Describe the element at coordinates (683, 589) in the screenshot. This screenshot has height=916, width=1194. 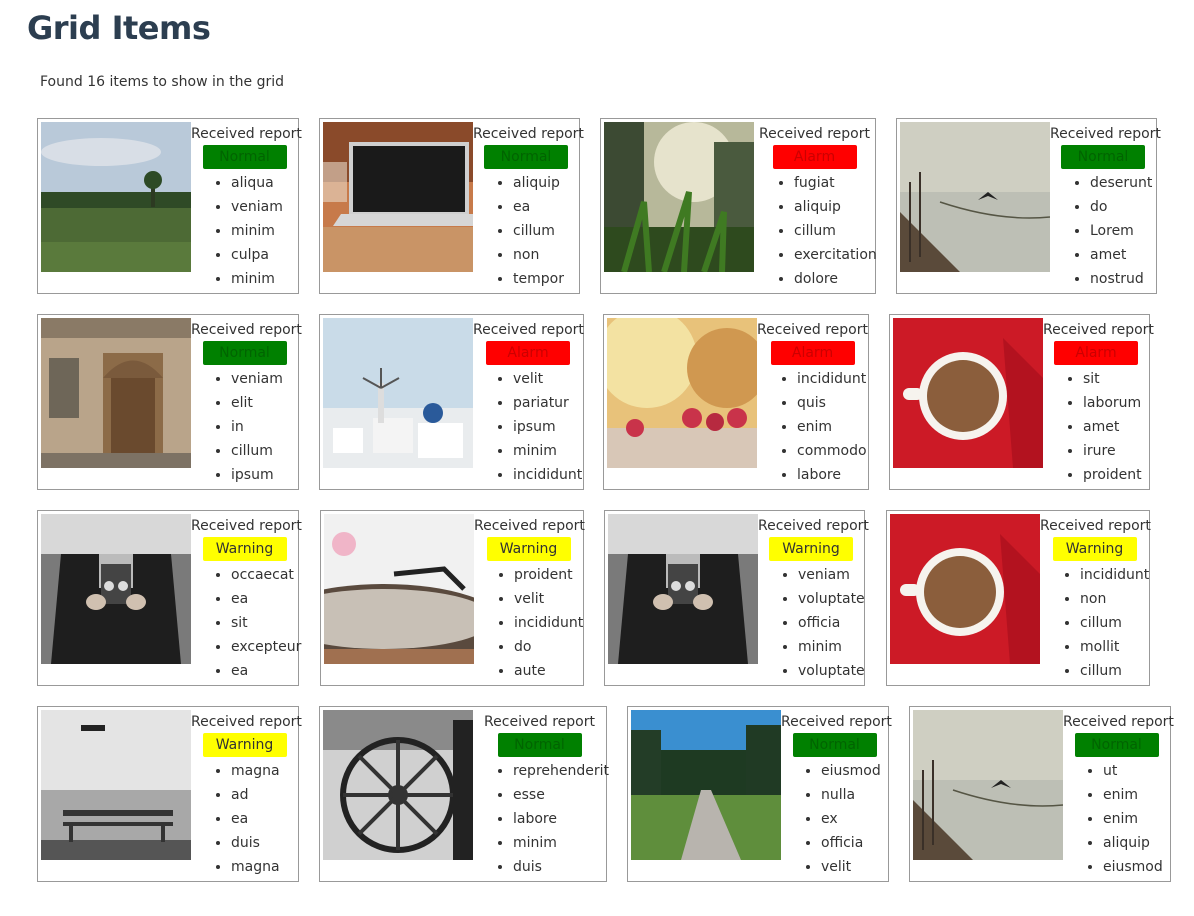
I see `camera-photo` at that location.